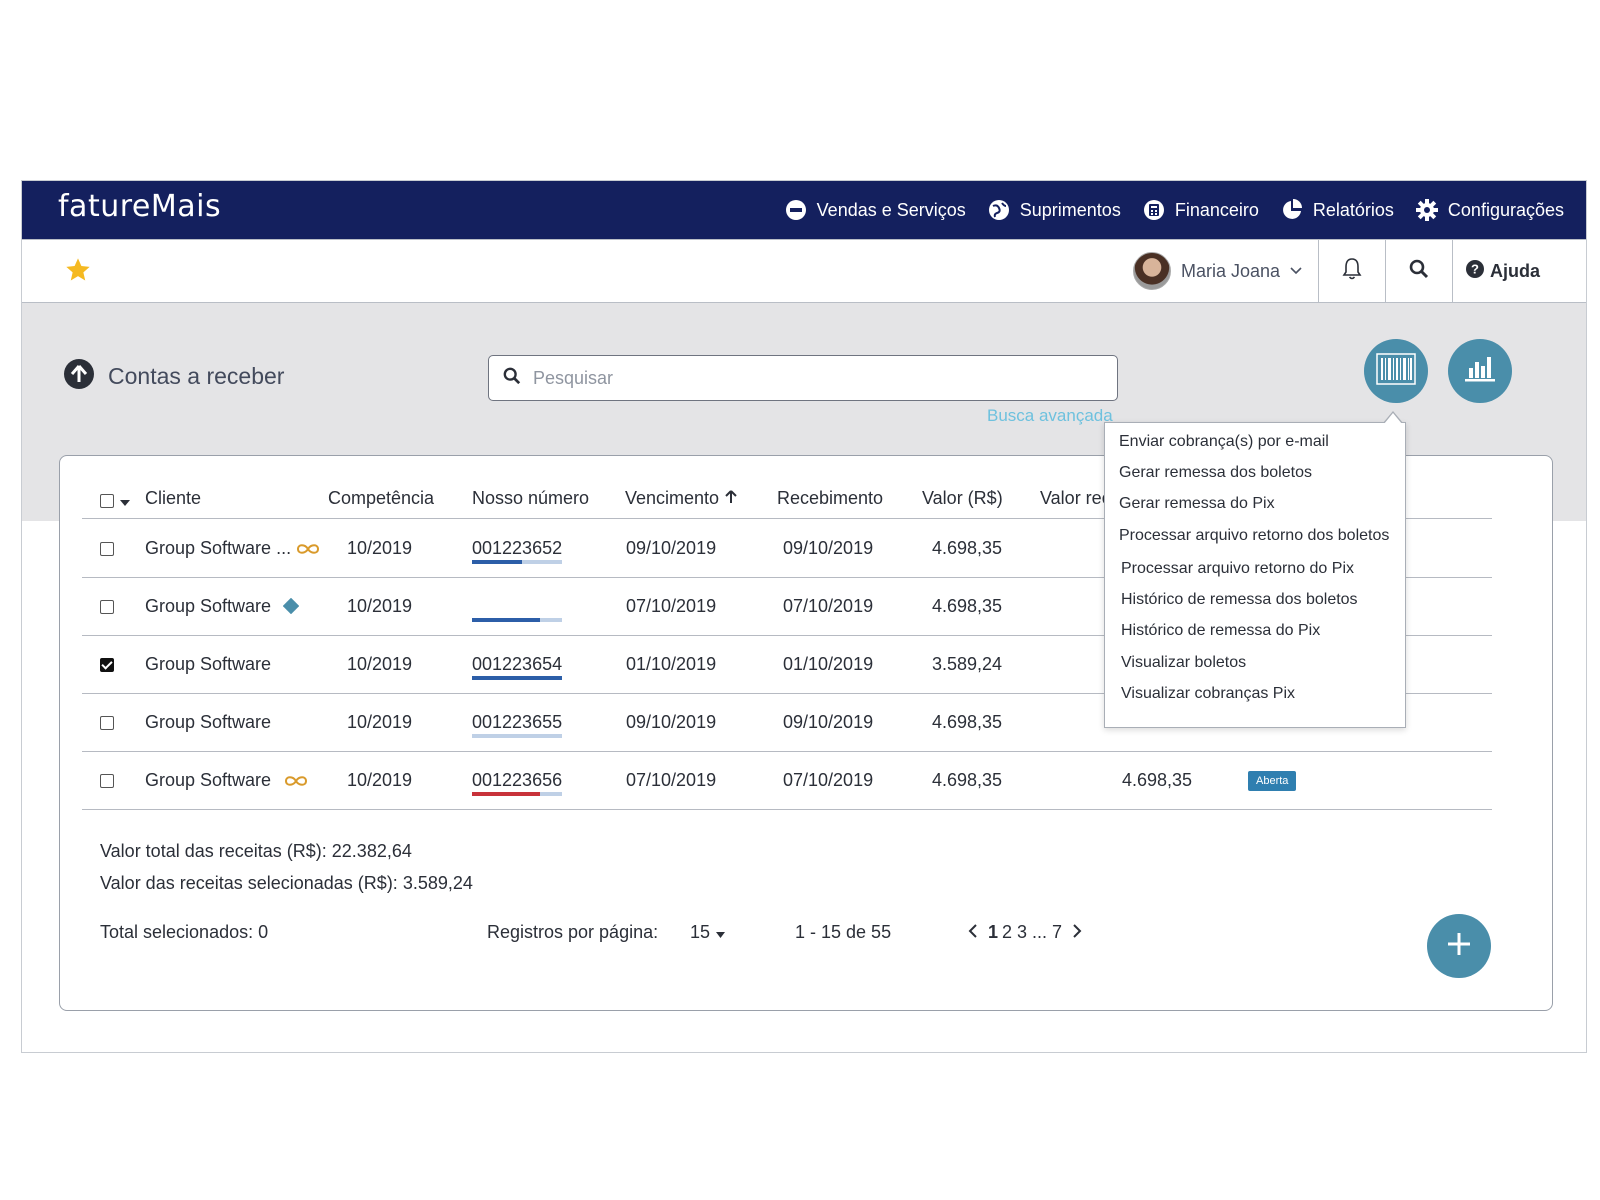 Image resolution: width=1600 pixels, height=1200 pixels. What do you see at coordinates (1208, 694) in the screenshot?
I see `menu-item: Visualizar cobranças Pix` at bounding box center [1208, 694].